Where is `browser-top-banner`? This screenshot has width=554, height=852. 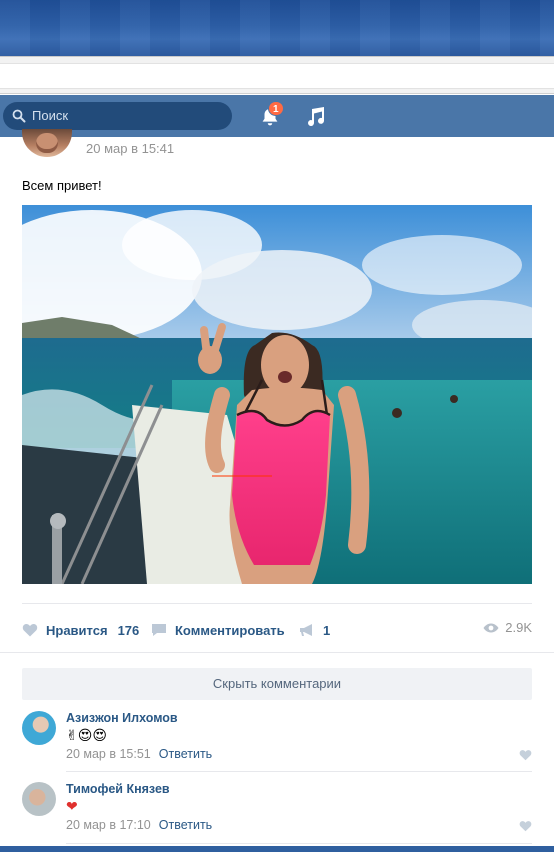
browser-top-banner is located at coordinates (277, 28).